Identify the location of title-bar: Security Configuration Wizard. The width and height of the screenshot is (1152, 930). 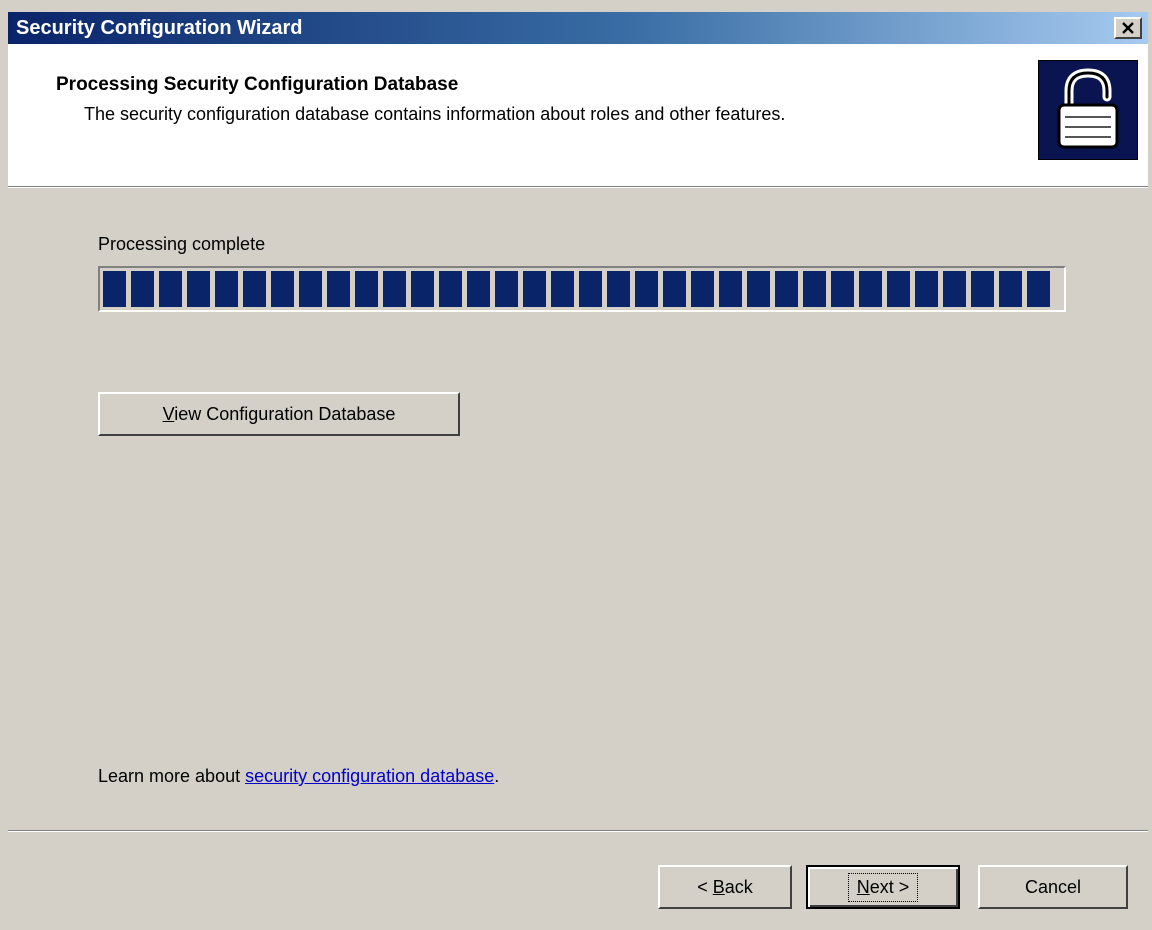
(578, 28).